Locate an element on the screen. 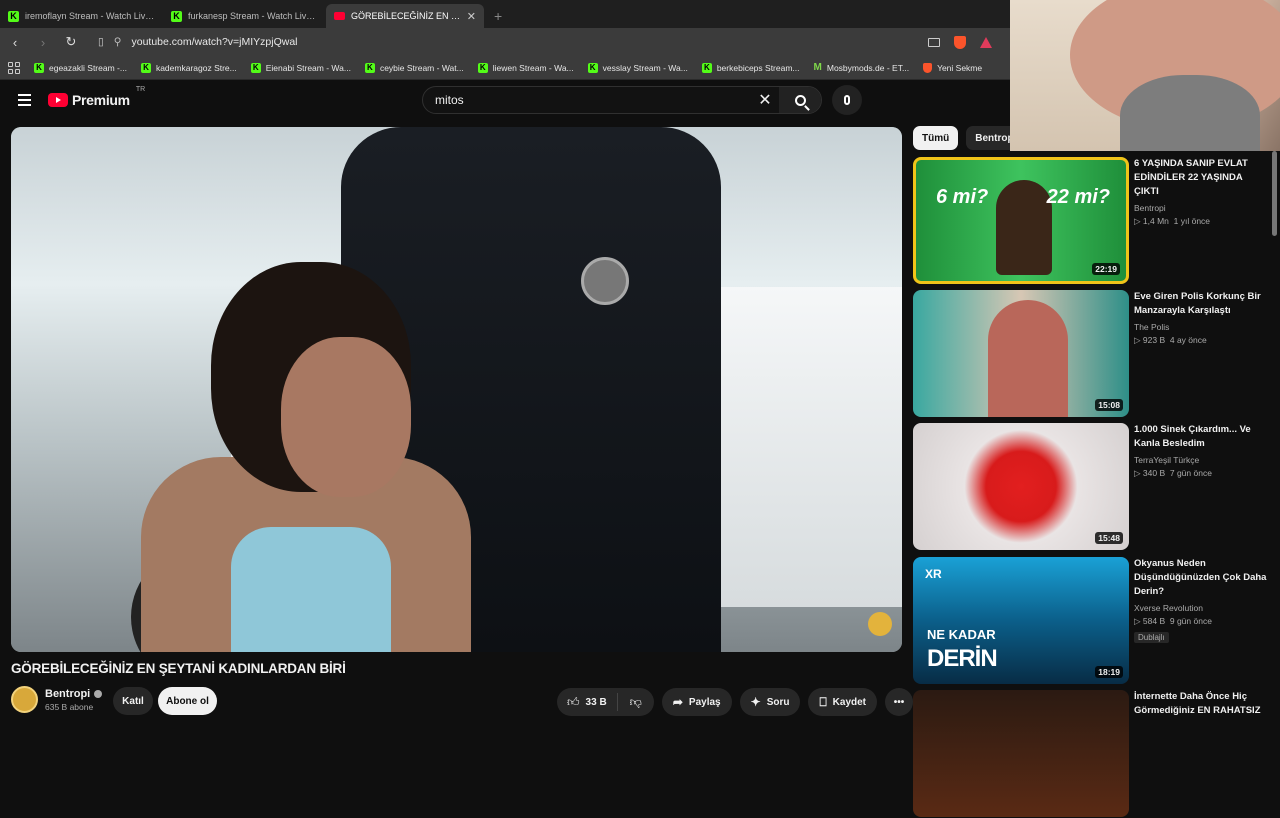 The width and height of the screenshot is (1280, 818). channel-watermark is located at coordinates (880, 624).